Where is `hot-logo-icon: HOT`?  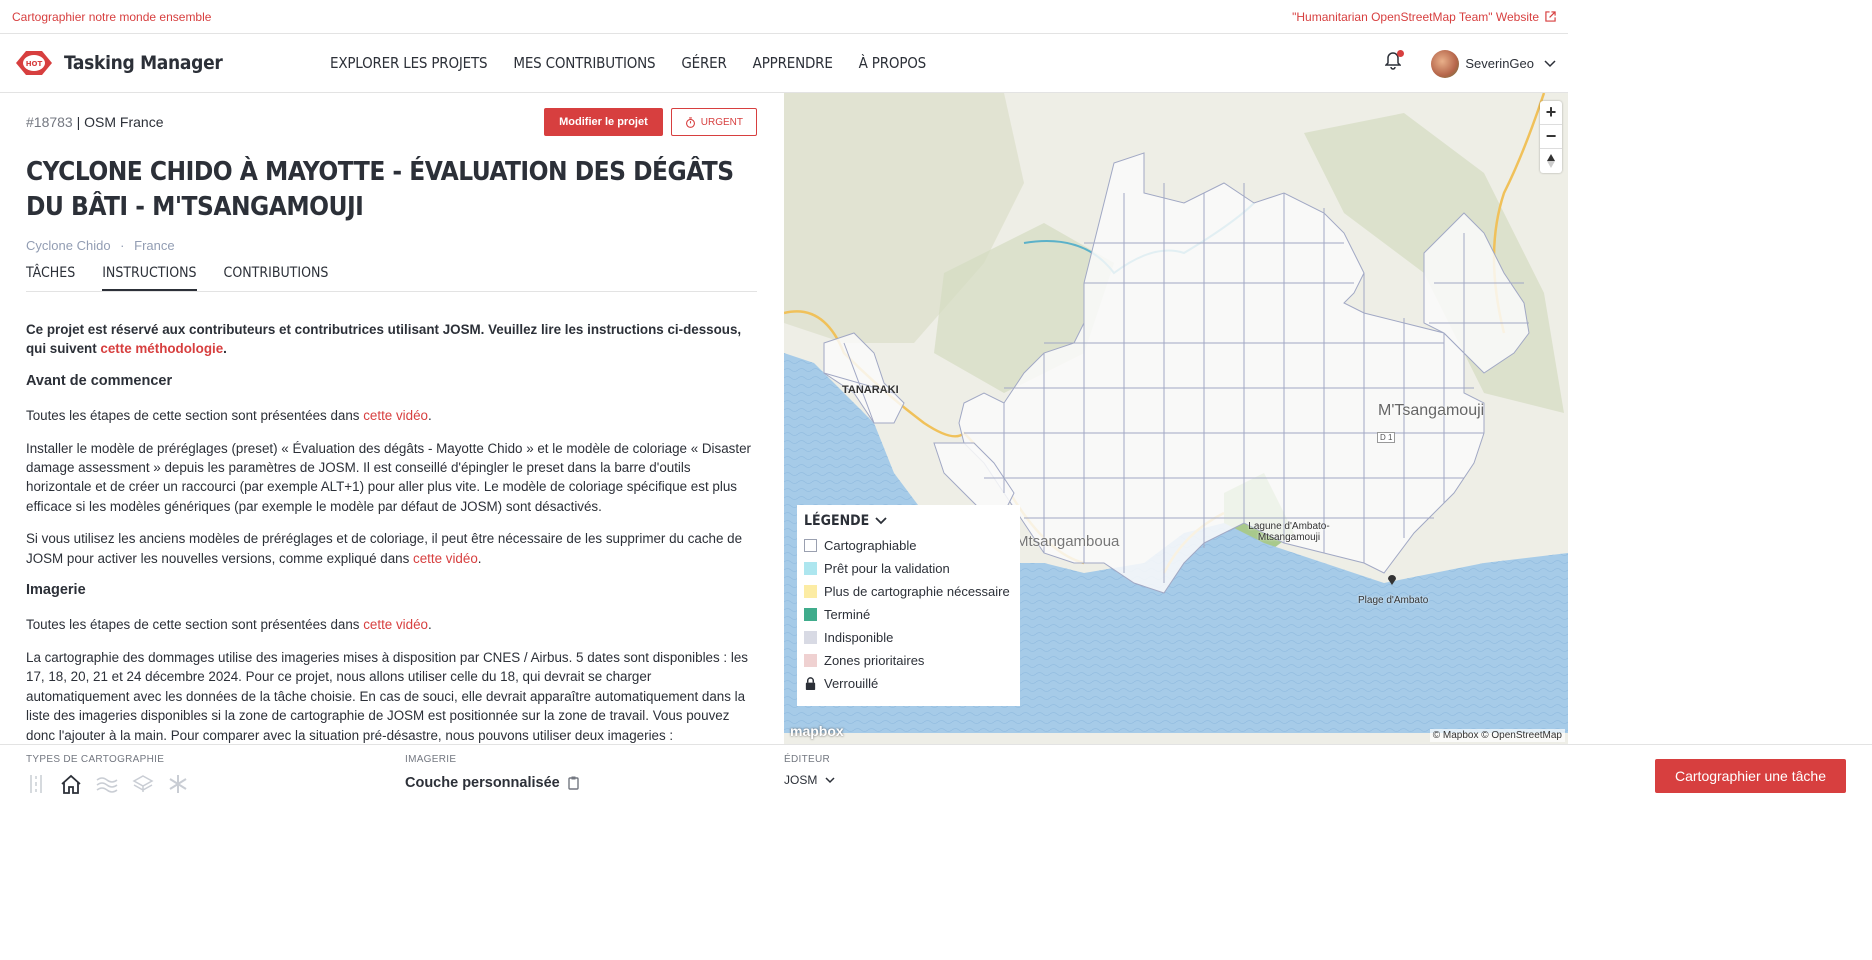
hot-logo-icon: HOT is located at coordinates (34, 63).